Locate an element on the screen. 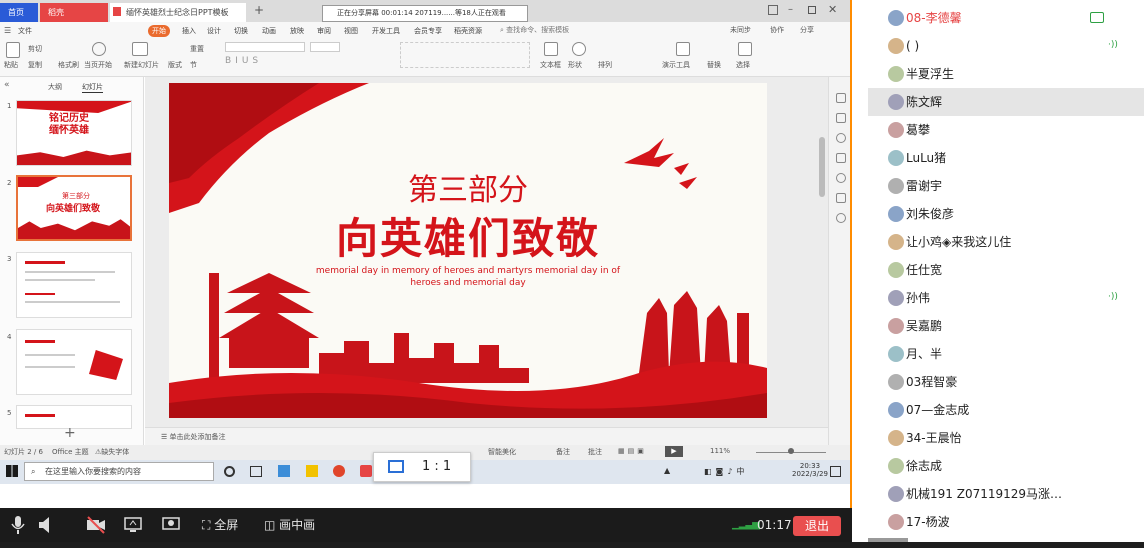  zoom-level: 111% is located at coordinates (720, 451).